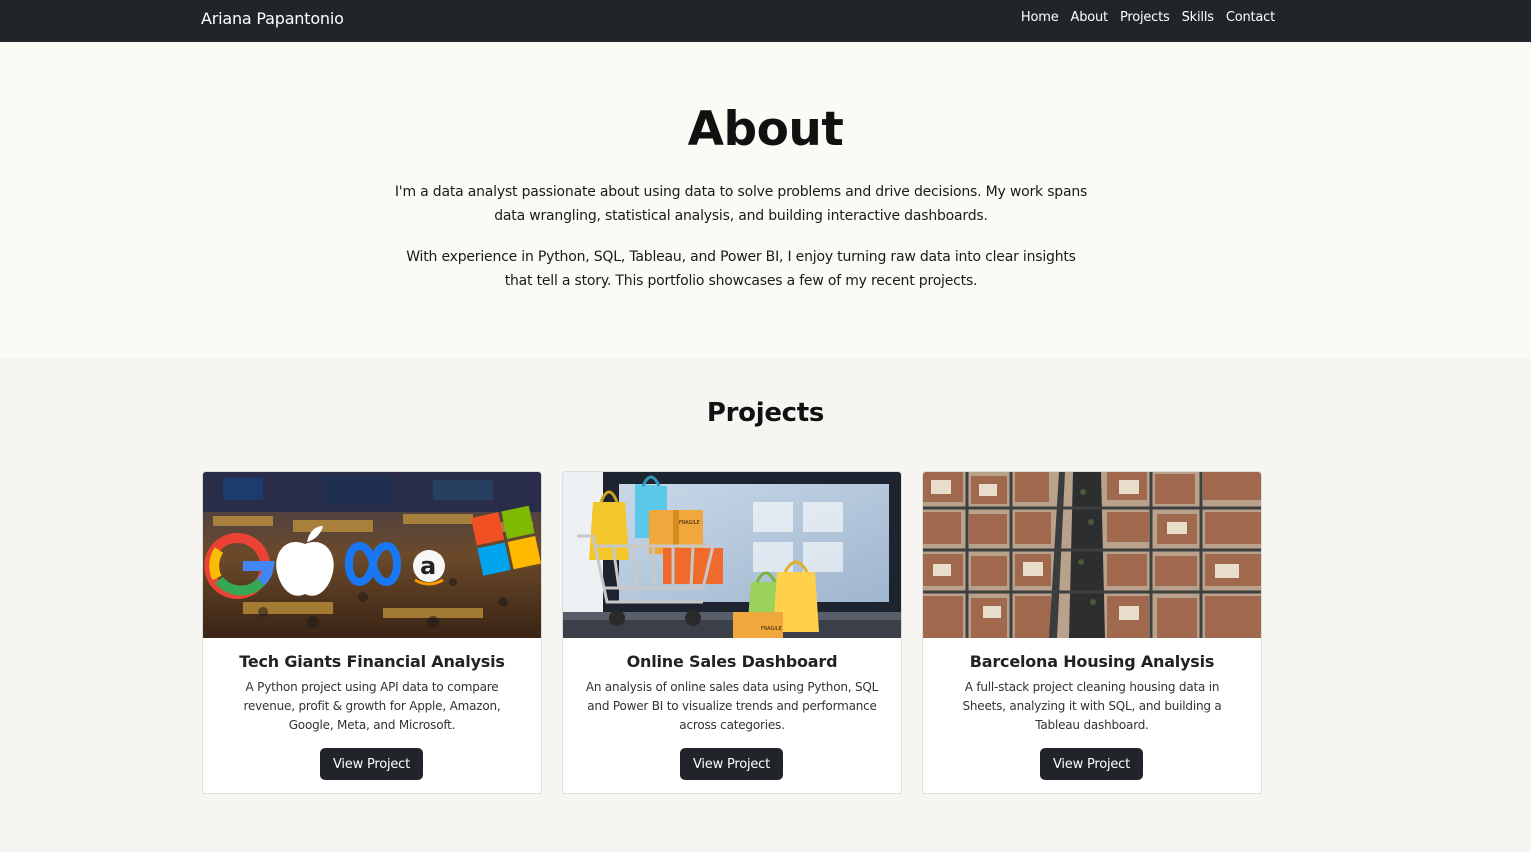 This screenshot has height=852, width=1531. What do you see at coordinates (1040, 17) in the screenshot?
I see `nav-link-home: Home` at bounding box center [1040, 17].